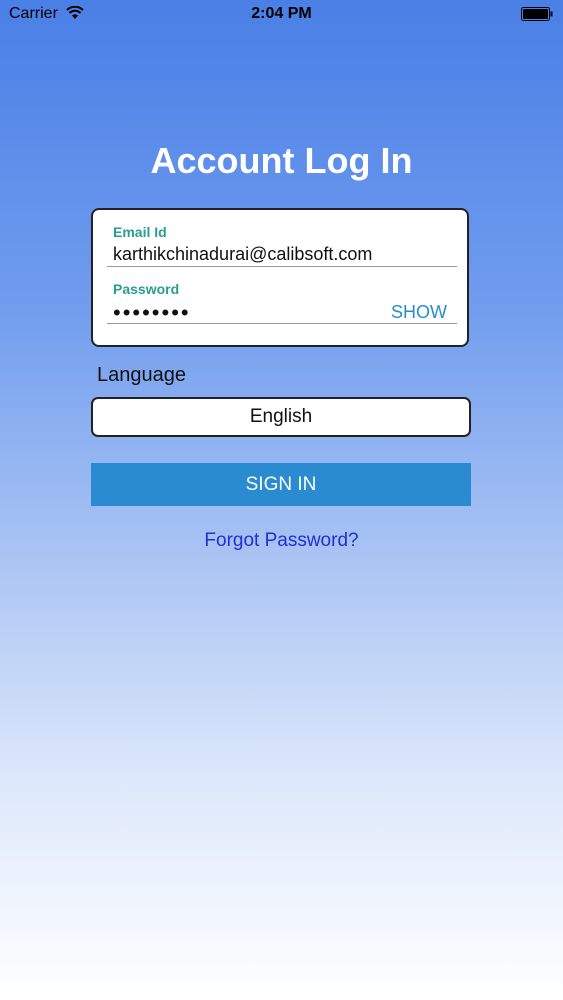 Image resolution: width=563 pixels, height=1000 pixels. Describe the element at coordinates (282, 323) in the screenshot. I see `password-underline` at that location.